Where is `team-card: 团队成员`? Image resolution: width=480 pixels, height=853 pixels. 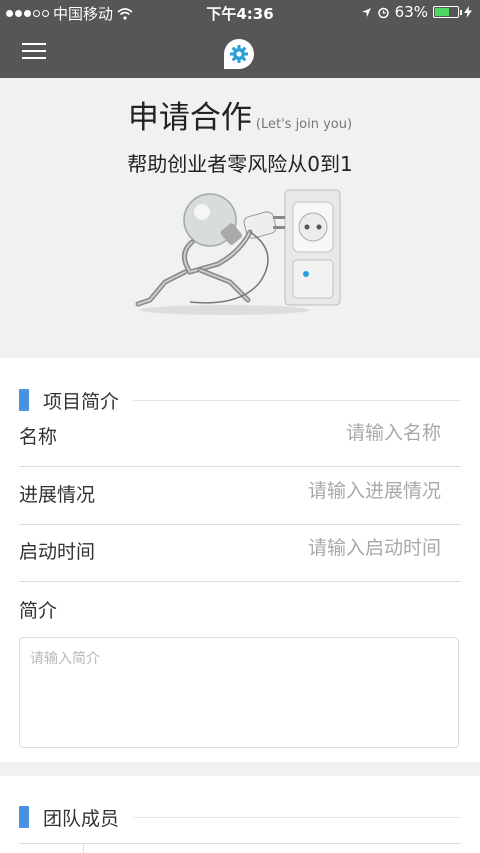 team-card: 团队成员 is located at coordinates (240, 814).